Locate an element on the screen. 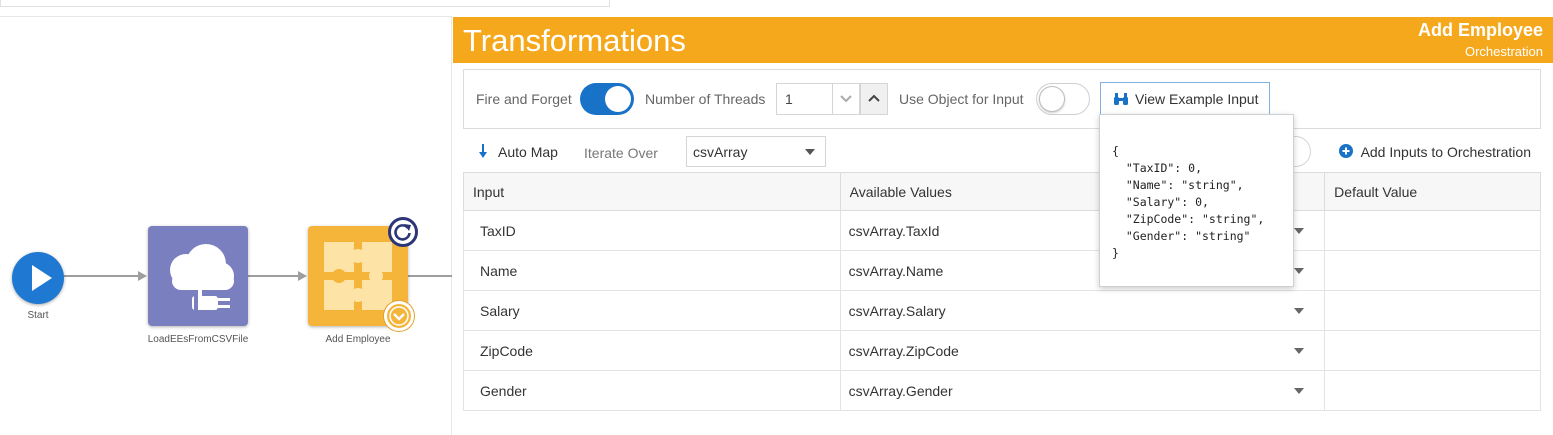 The width and height of the screenshot is (1553, 435). threads-increment-button is located at coordinates (874, 99).